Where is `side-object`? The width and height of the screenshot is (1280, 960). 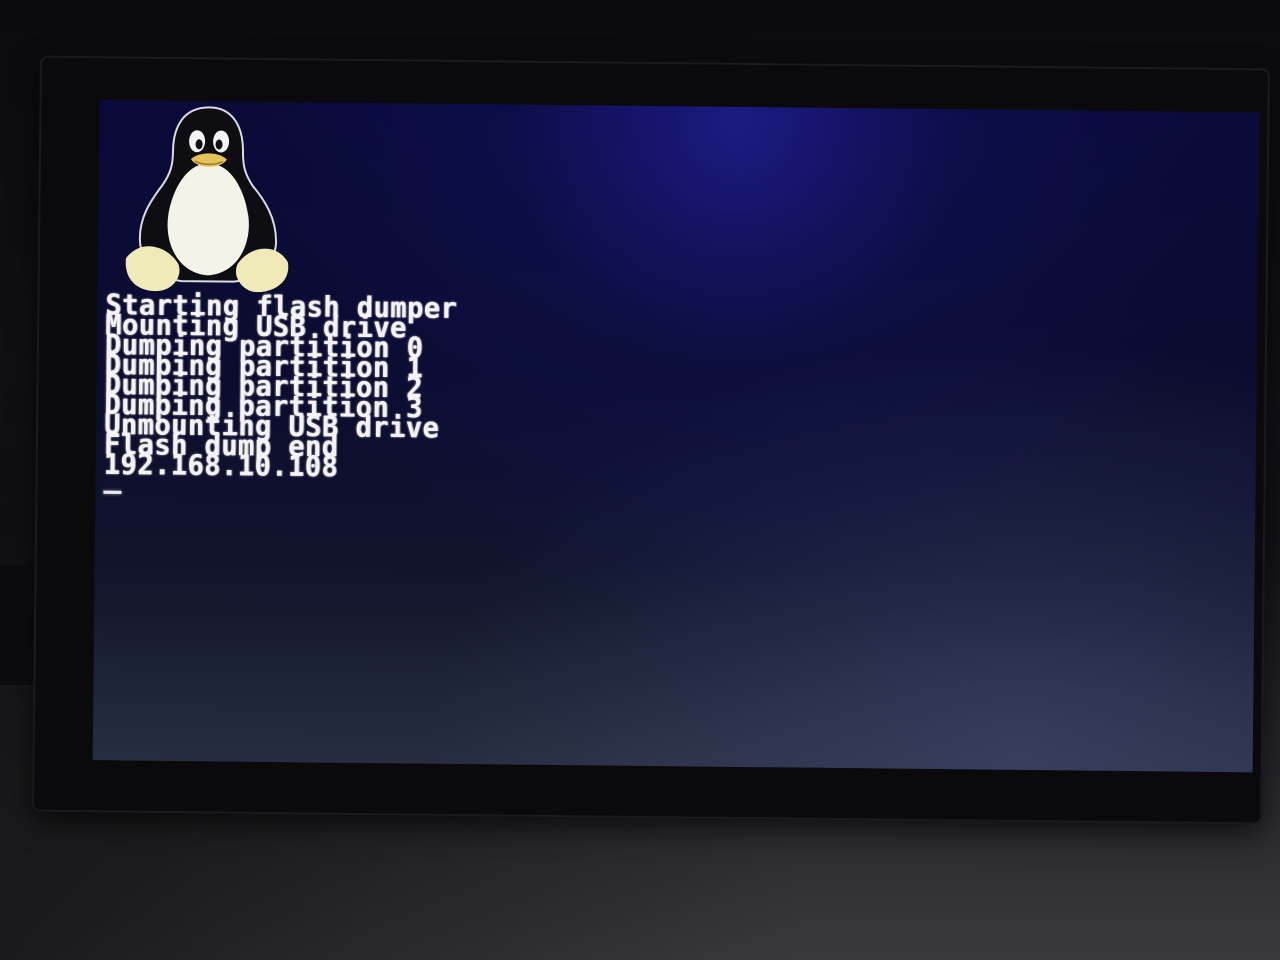
side-object is located at coordinates (19, 625).